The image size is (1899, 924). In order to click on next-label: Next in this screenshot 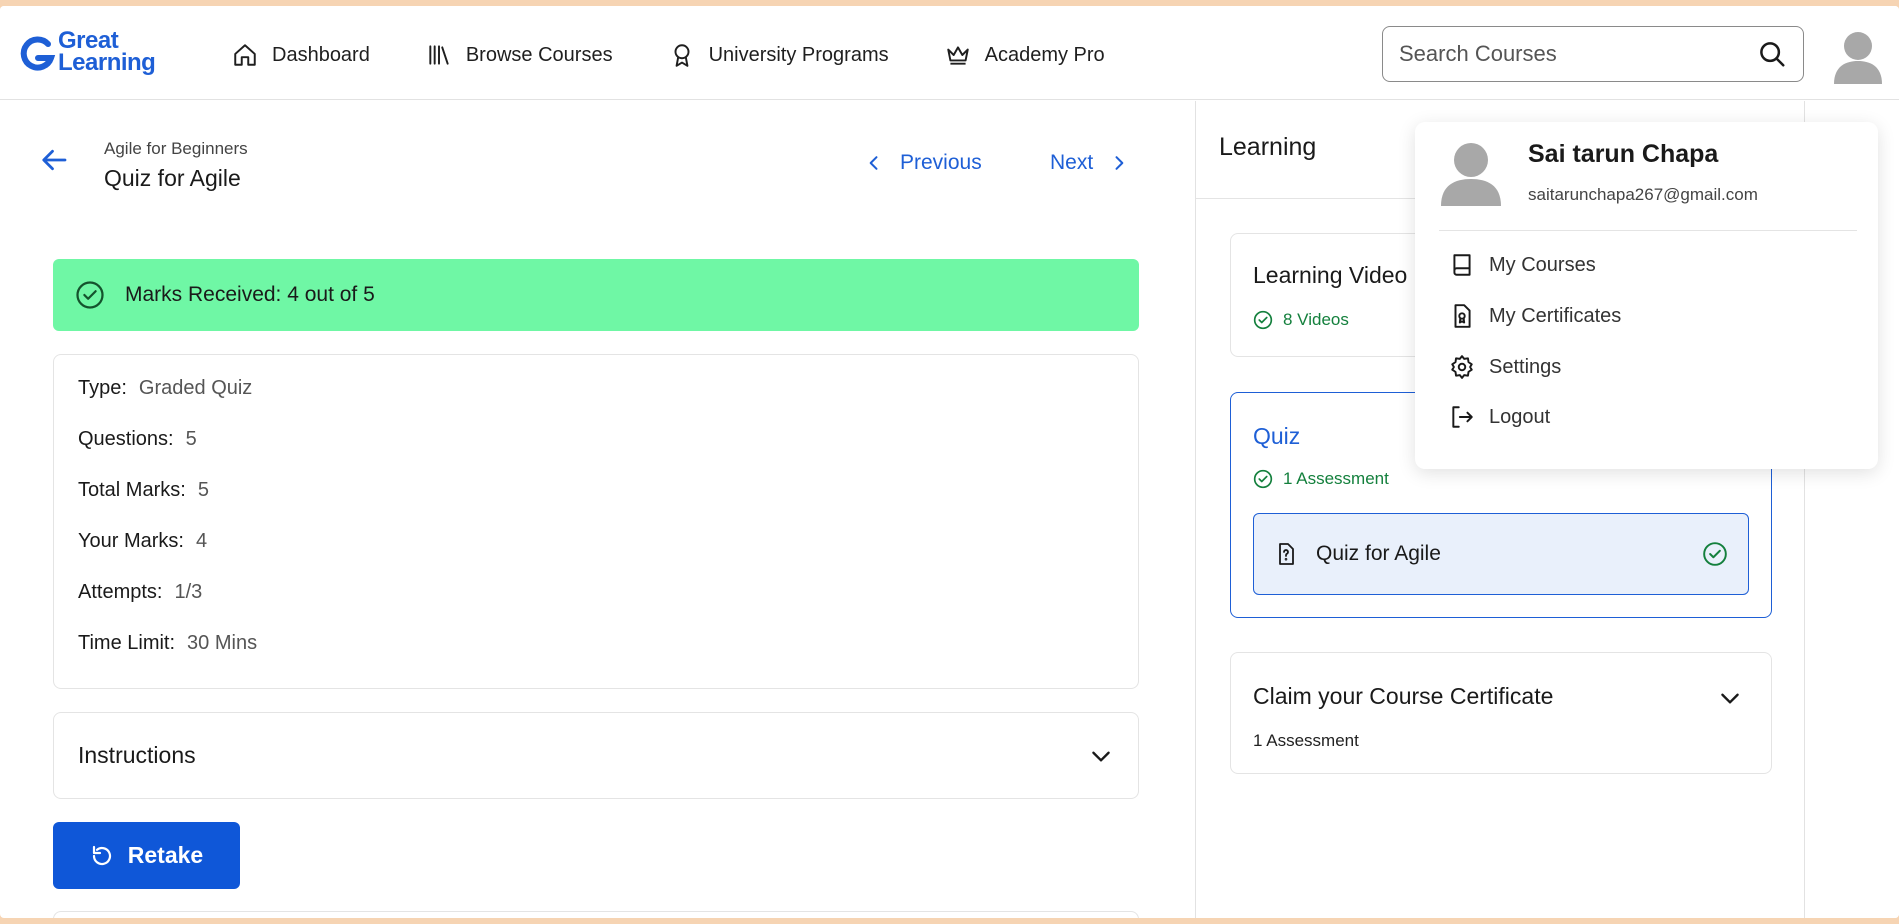, I will do `click(1072, 162)`.